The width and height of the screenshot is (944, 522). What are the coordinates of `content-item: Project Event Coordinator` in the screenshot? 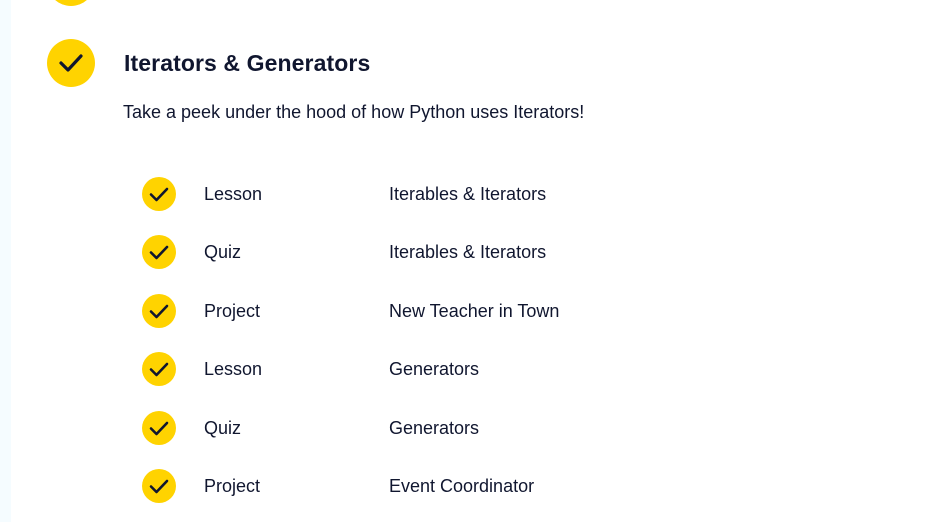 It's located at (392, 486).